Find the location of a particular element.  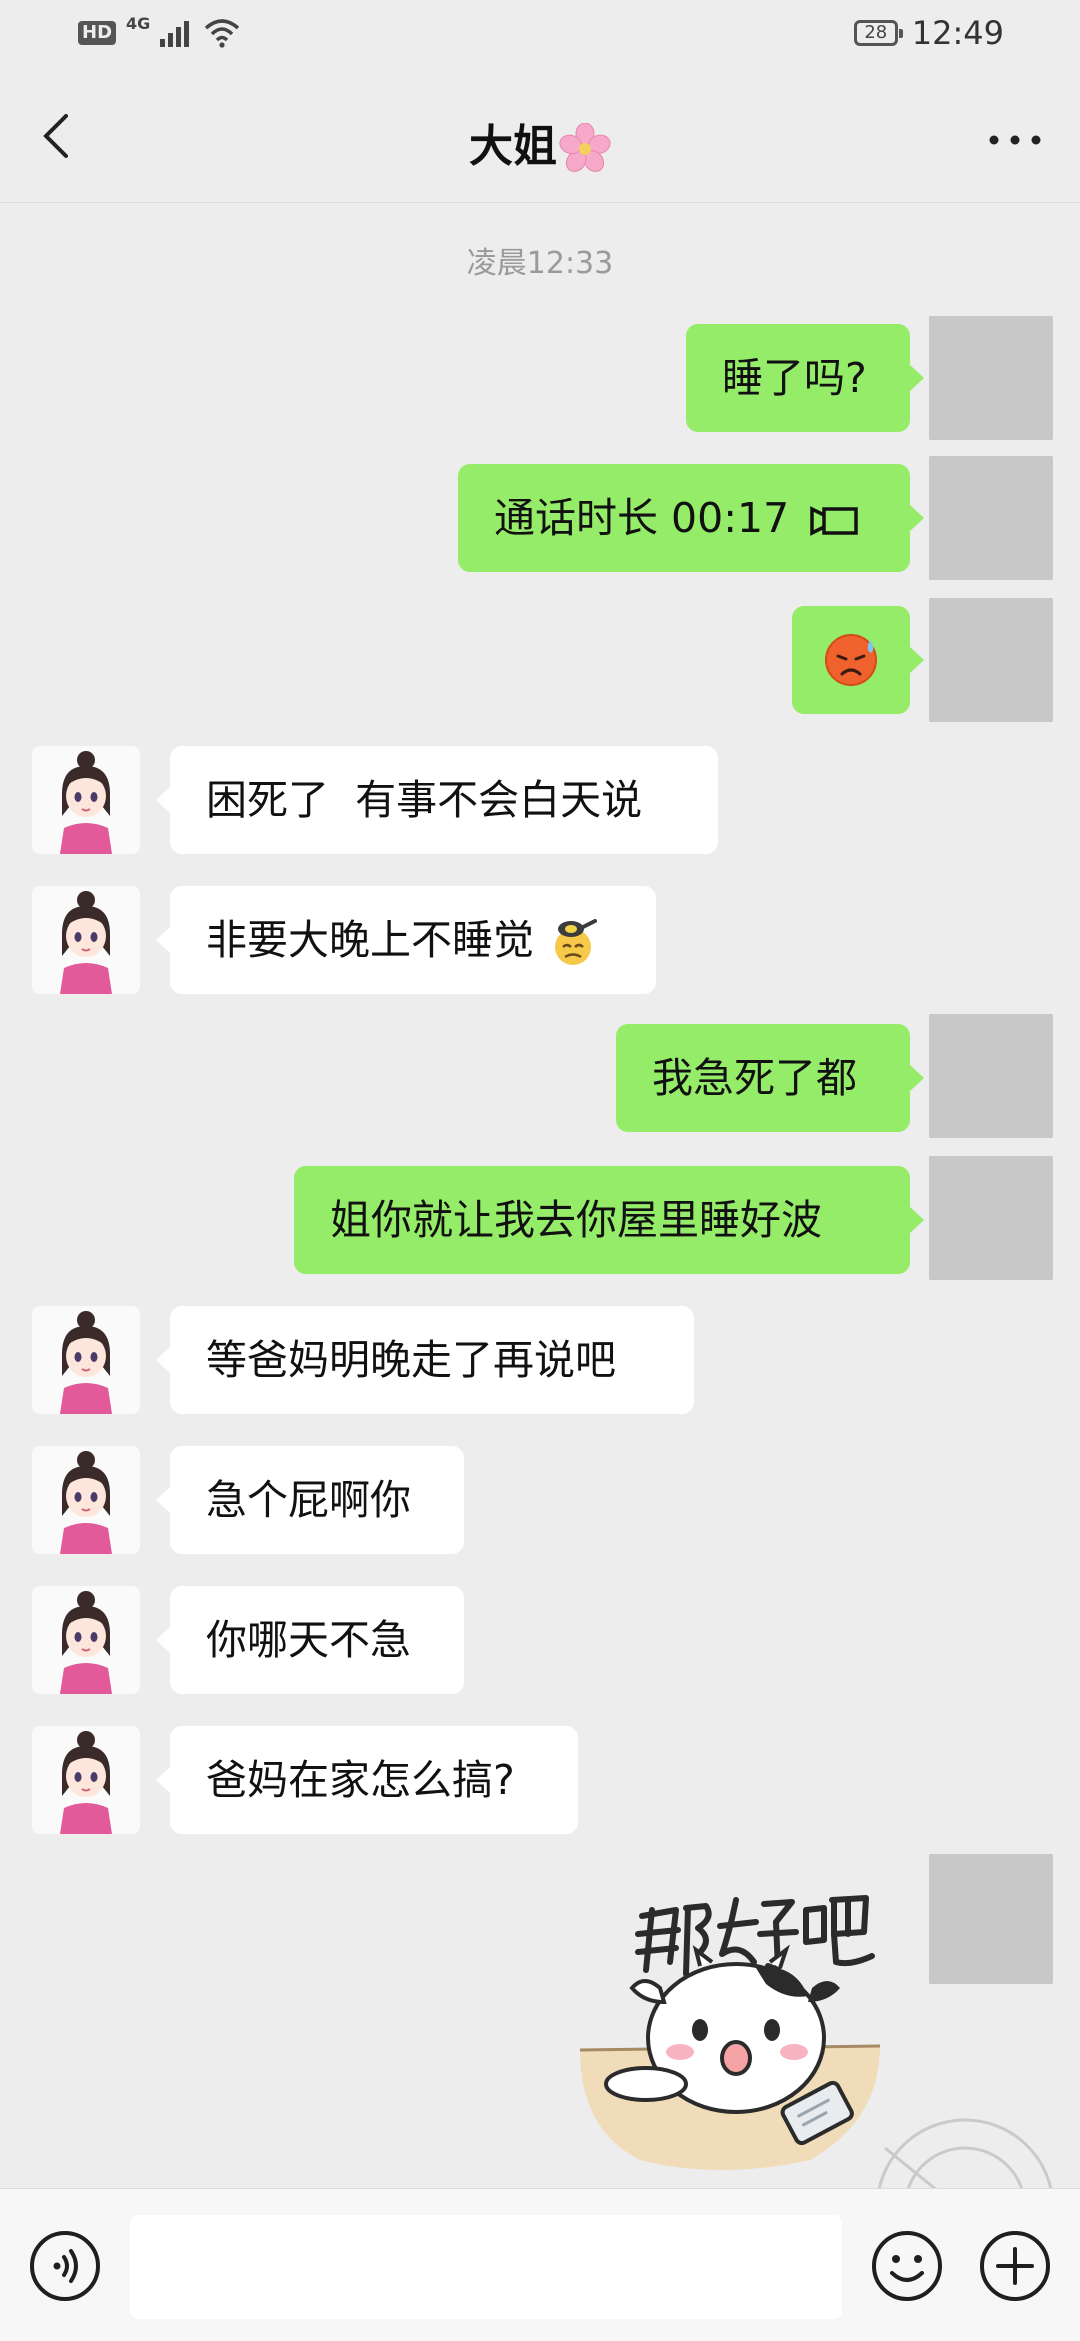

more-dots-icon is located at coordinates (1015, 140).